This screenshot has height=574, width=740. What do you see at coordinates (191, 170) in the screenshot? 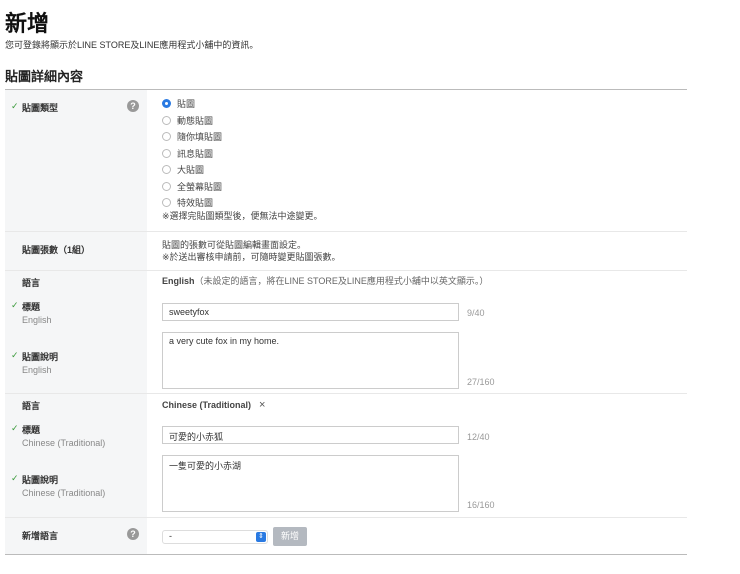
I see `option-label: 大貼圖` at bounding box center [191, 170].